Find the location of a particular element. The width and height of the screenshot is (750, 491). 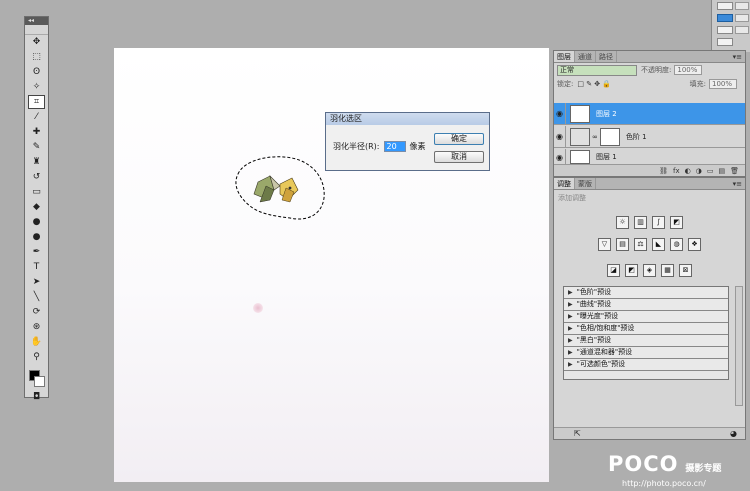

move-tool: ✥ is located at coordinates (36, 42).